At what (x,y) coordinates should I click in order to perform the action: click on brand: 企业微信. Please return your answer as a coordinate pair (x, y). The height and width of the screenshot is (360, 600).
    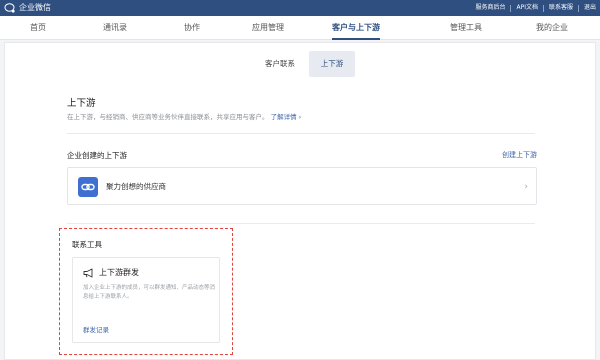
    Looking at the image, I should click on (27, 8).